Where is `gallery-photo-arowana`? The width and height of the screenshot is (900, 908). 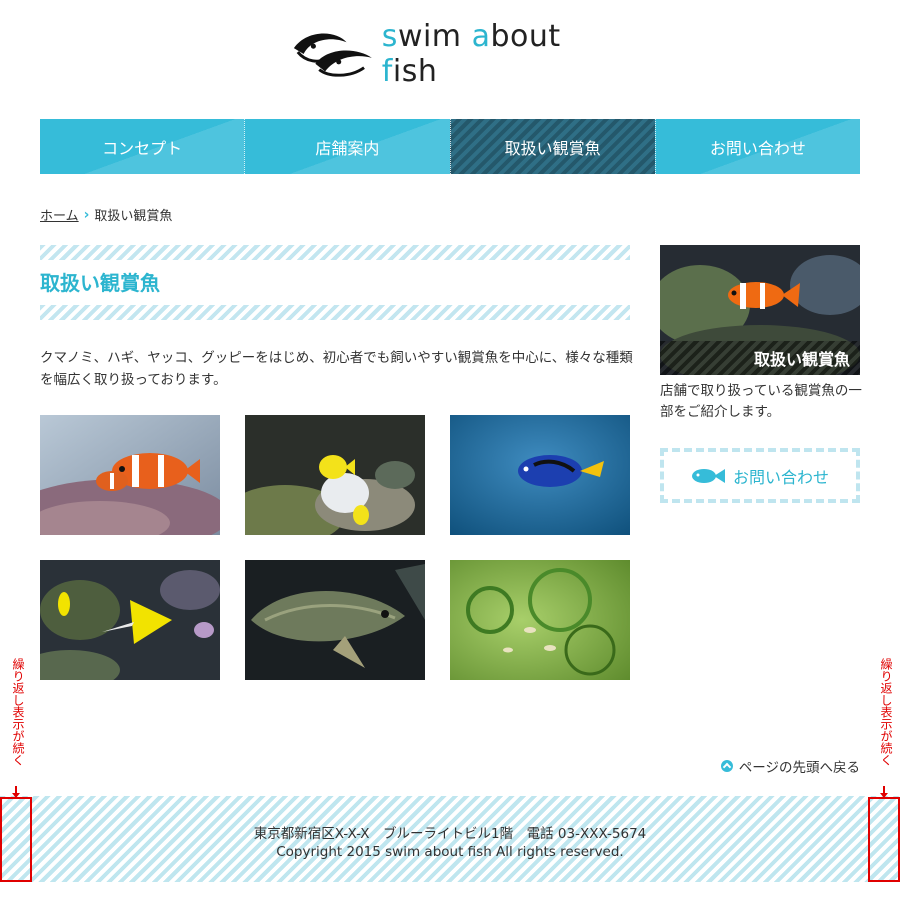 gallery-photo-arowana is located at coordinates (335, 620).